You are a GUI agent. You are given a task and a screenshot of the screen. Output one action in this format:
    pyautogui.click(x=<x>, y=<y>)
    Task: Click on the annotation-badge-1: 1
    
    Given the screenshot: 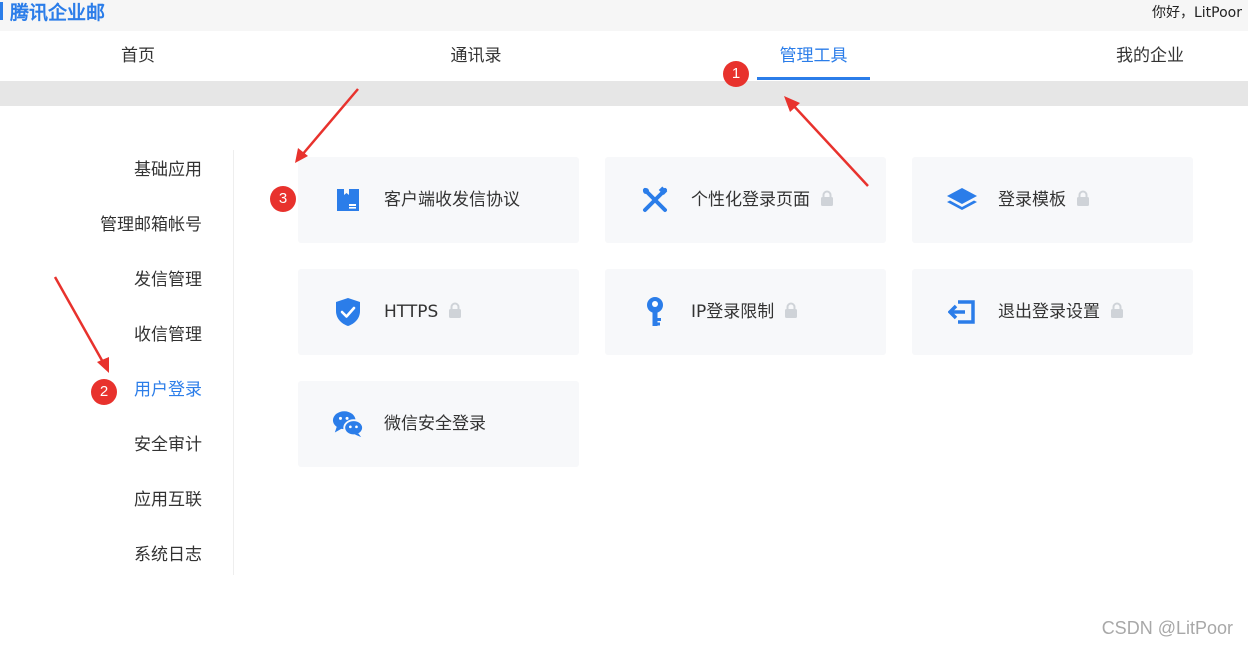 What is the action you would take?
    pyautogui.click(x=736, y=74)
    